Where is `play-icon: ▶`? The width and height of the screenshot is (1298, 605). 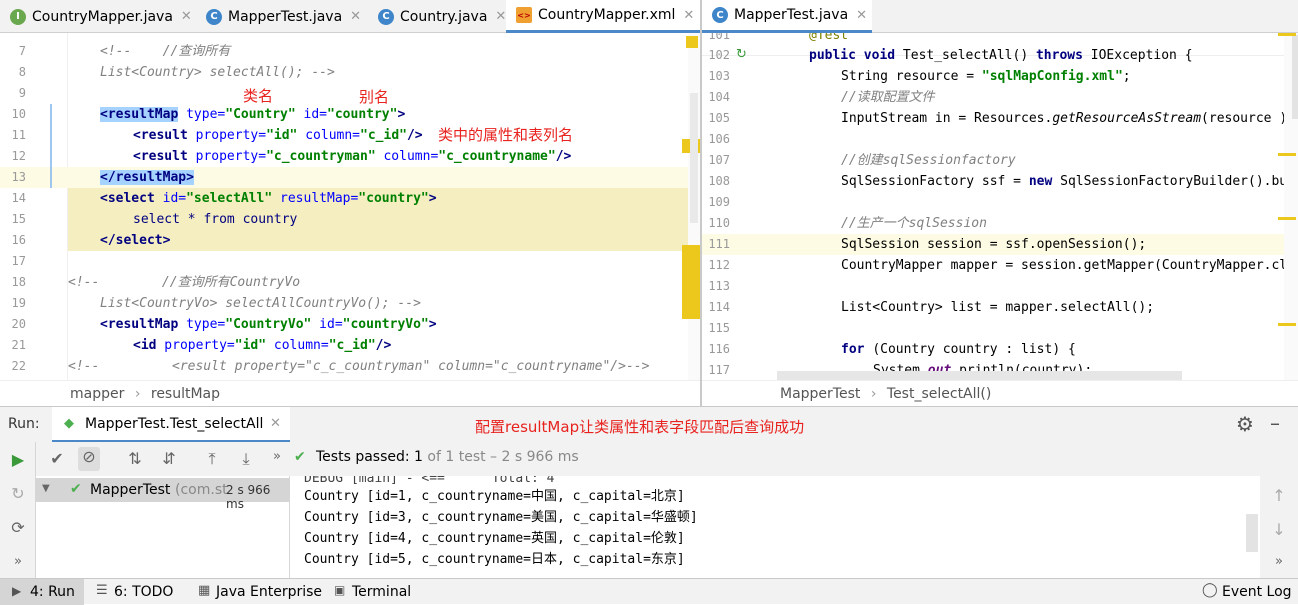
play-icon: ▶ is located at coordinates (17, 591).